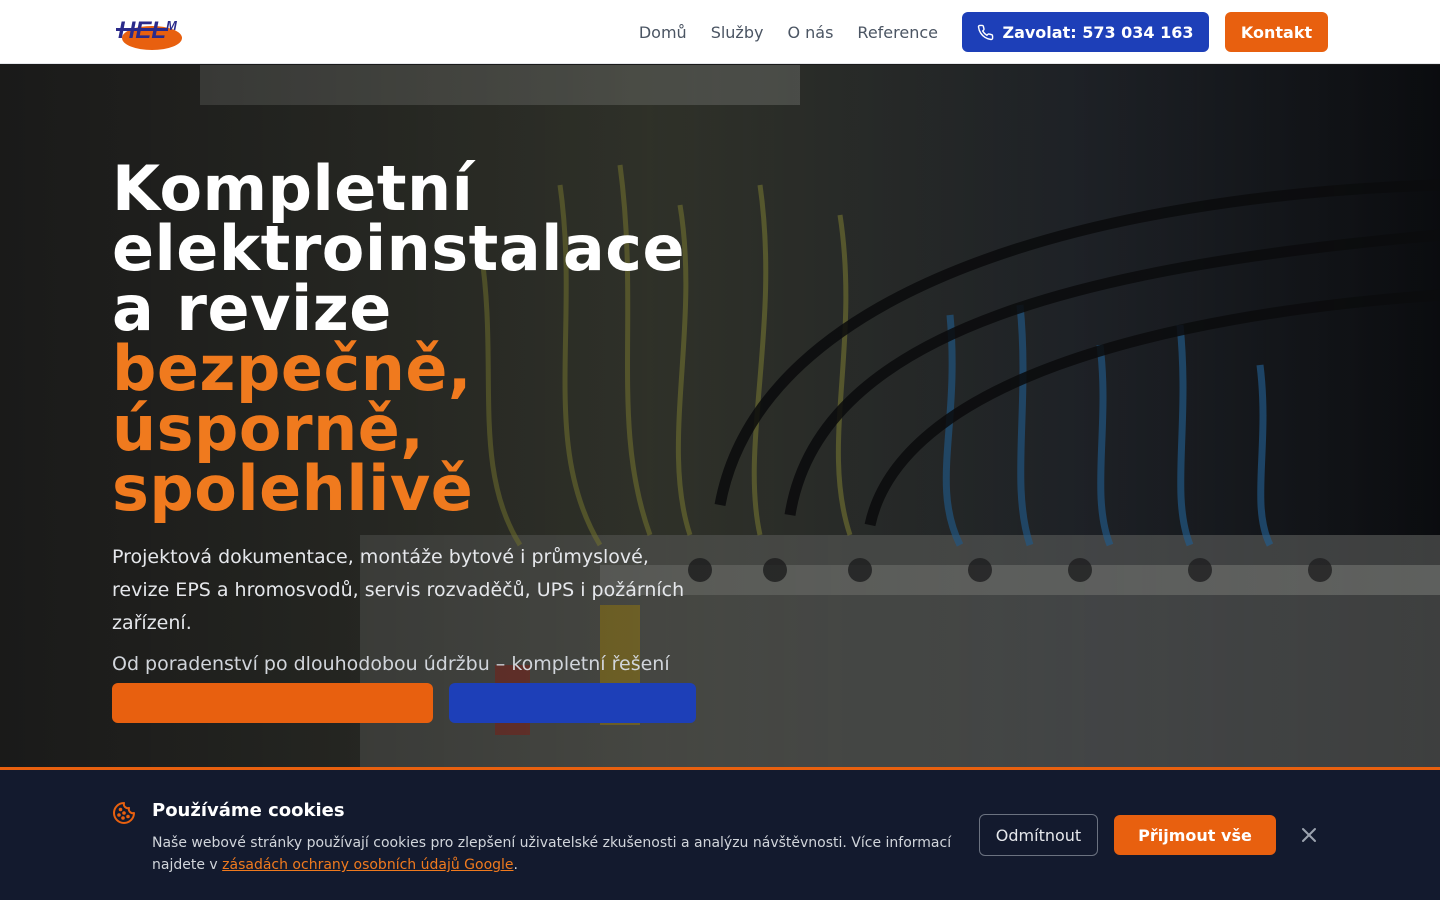  Describe the element at coordinates (292, 368) in the screenshot. I see `hero-title-accent: bezpečně,` at that location.